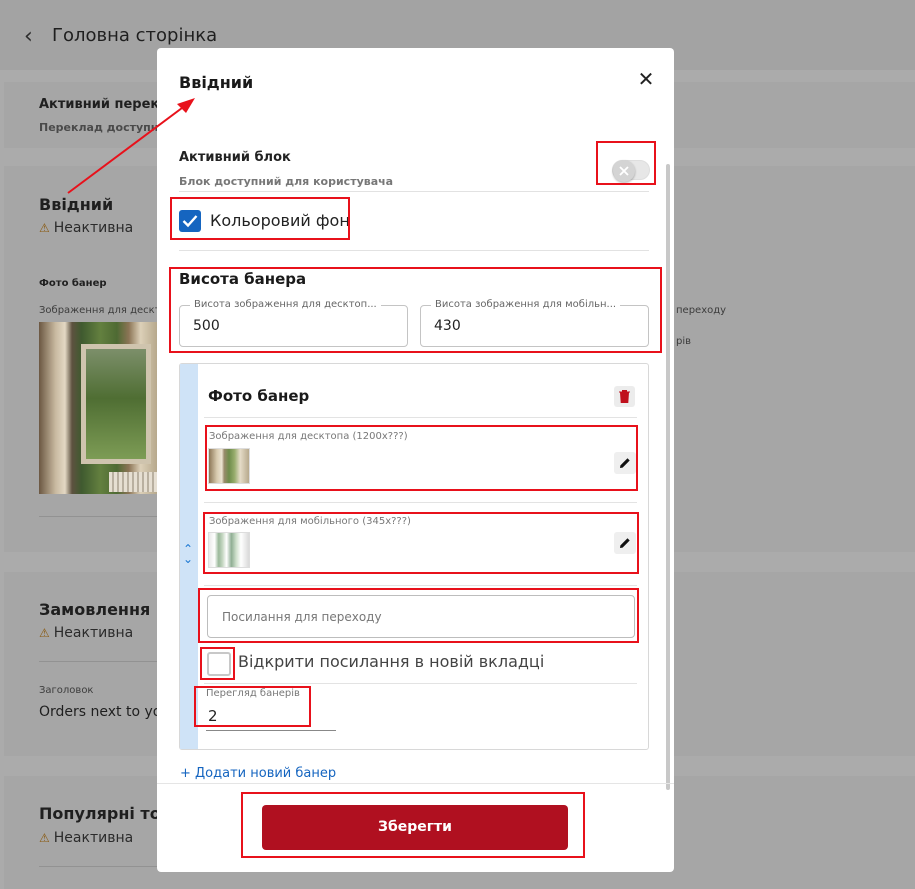  I want to click on highlight-save-button, so click(413, 825).